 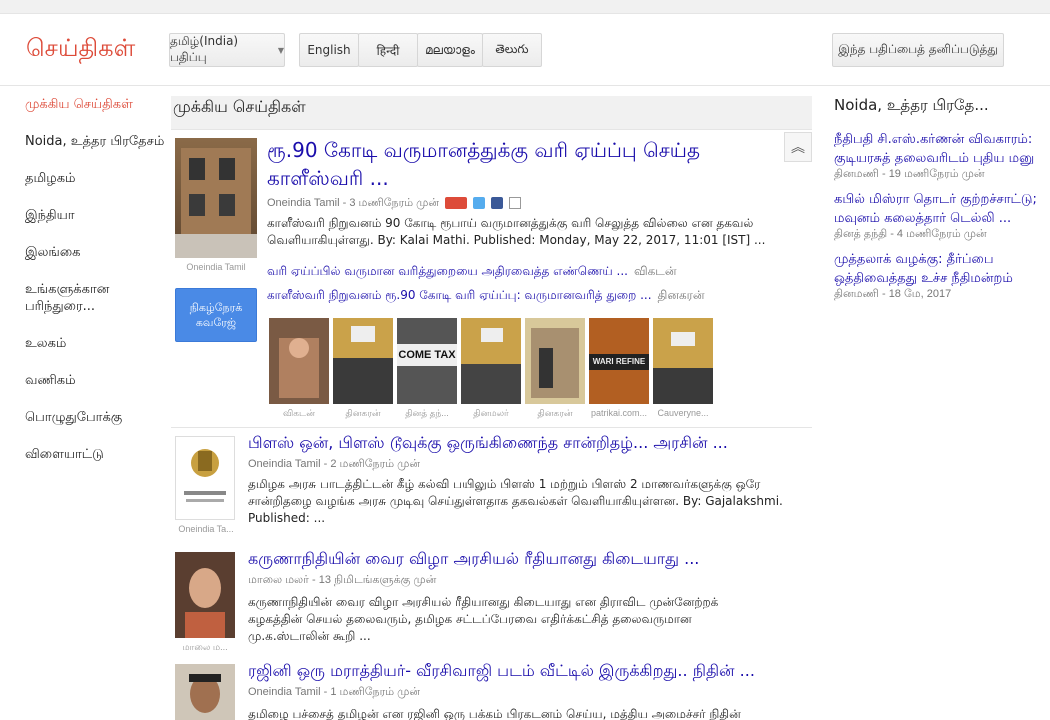 I want to click on lang-hindi: हिन्दी, so click(x=388, y=50).